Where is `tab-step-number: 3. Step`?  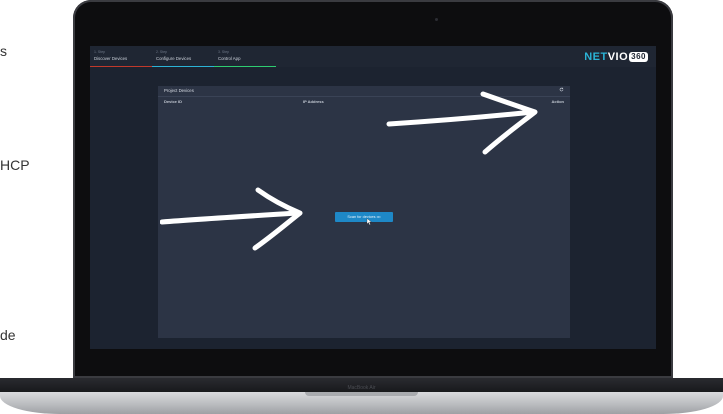
tab-step-number: 3. Step is located at coordinates (224, 52).